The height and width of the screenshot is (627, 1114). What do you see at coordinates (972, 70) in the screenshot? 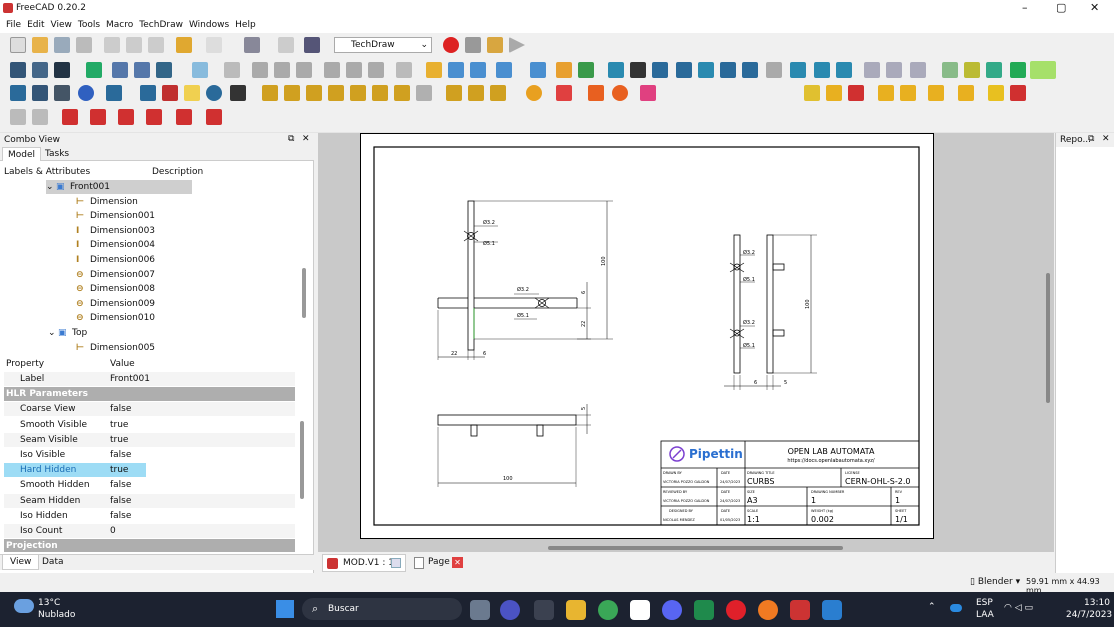
I see `geom-hatch-icon` at bounding box center [972, 70].